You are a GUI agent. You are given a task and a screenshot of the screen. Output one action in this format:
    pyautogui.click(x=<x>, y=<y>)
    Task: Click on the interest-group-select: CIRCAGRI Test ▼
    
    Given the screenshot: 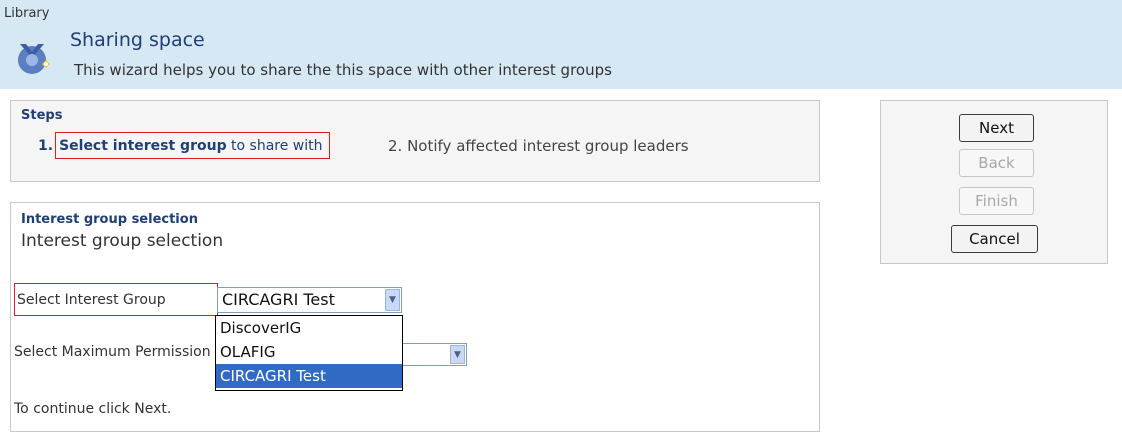 What is the action you would take?
    pyautogui.click(x=309, y=300)
    